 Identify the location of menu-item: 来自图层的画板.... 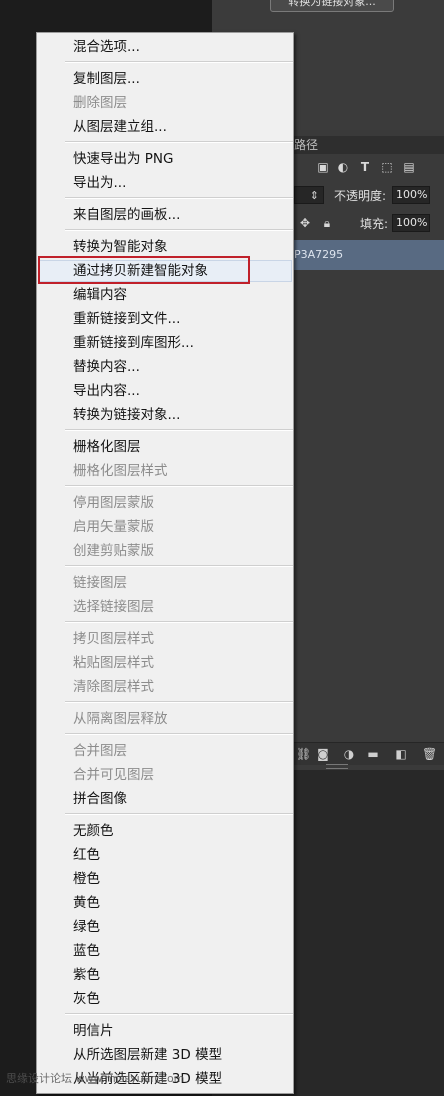
(126, 215).